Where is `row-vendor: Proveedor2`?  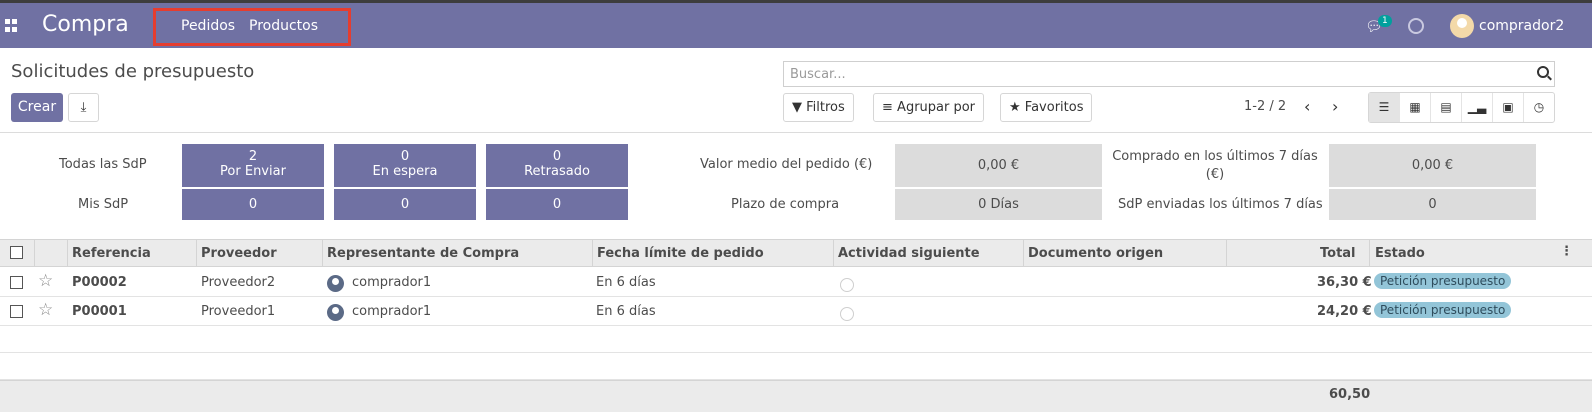
row-vendor: Proveedor2 is located at coordinates (238, 282).